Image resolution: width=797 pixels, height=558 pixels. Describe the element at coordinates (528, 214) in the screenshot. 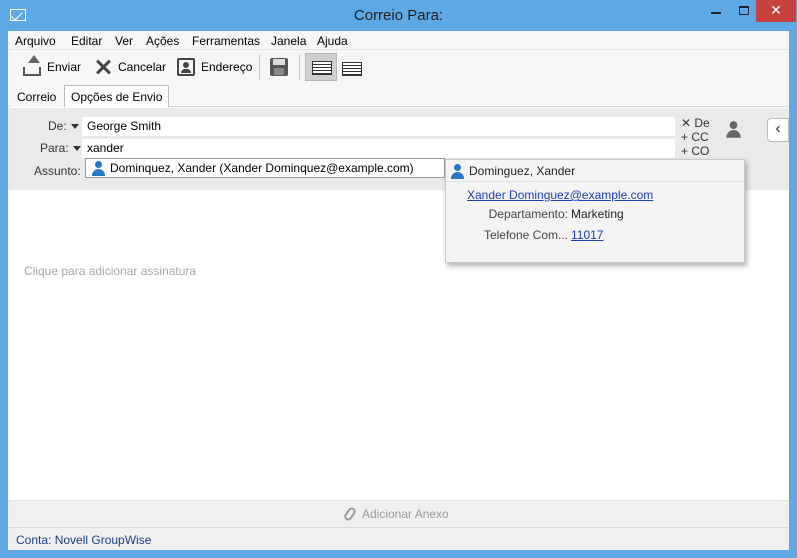

I see `dept-label: Departamento:` at that location.